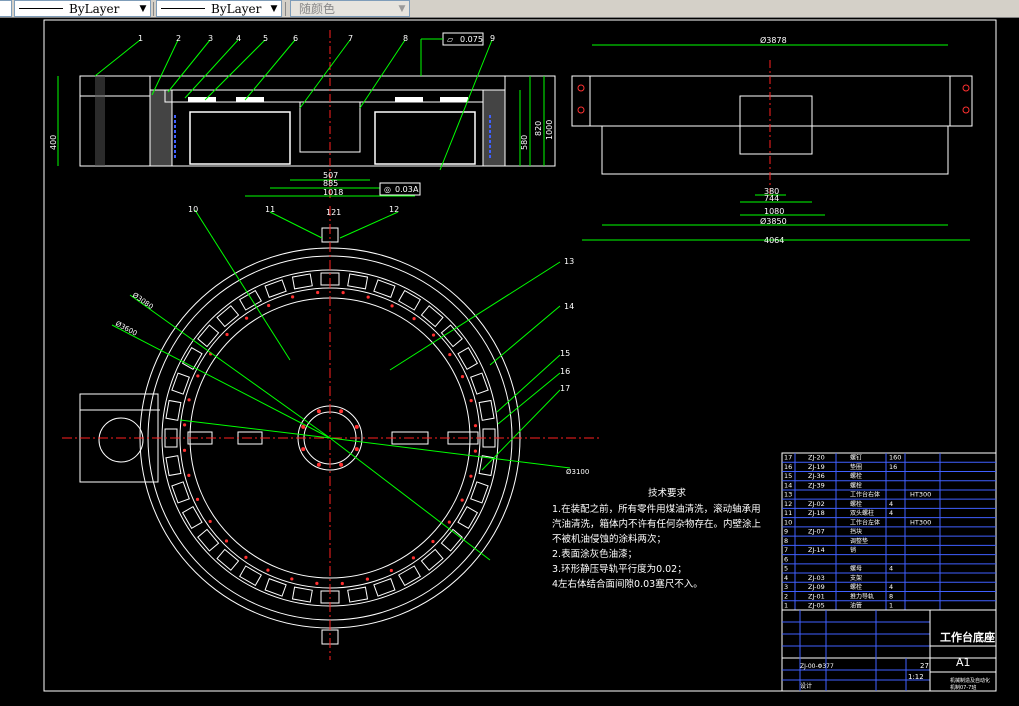 This screenshot has height=706, width=1019. I want to click on note-line: 汽油清洗，箱体内不许有任何杂物存在。内壁涂上, so click(657, 524).